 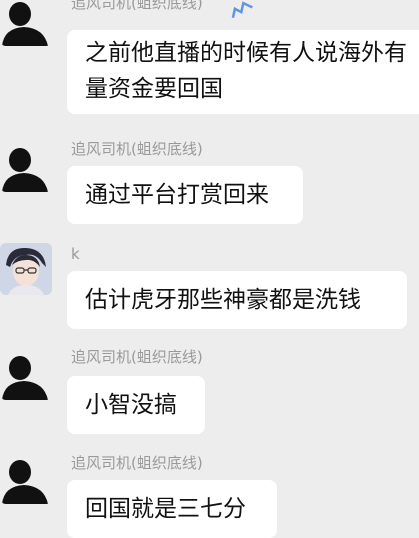 What do you see at coordinates (237, 300) in the screenshot?
I see `message-bubble: 估计虎牙那些神豪都是洗钱` at bounding box center [237, 300].